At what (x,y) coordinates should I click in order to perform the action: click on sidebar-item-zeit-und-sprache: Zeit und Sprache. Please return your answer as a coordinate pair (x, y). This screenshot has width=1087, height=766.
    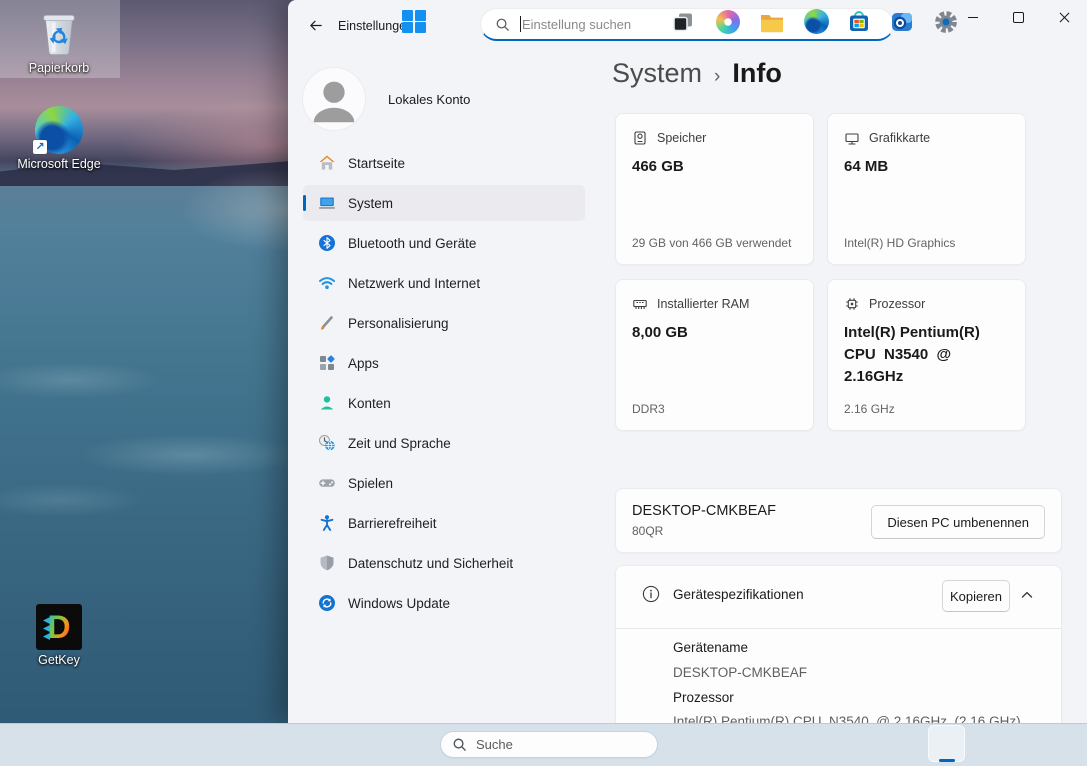
    Looking at the image, I should click on (444, 443).